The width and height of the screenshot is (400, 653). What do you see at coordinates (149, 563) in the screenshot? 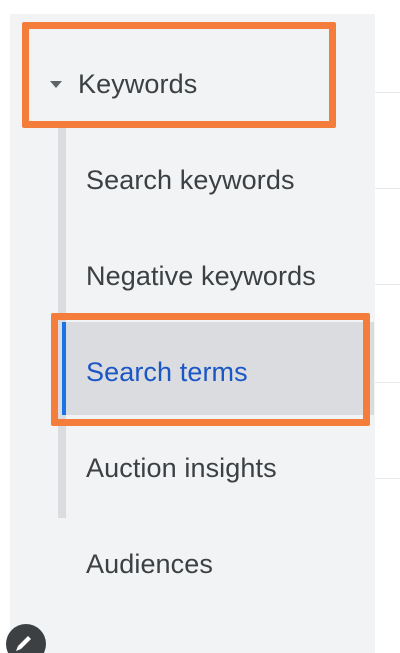
I see `nav-item-label: Audiences` at bounding box center [149, 563].